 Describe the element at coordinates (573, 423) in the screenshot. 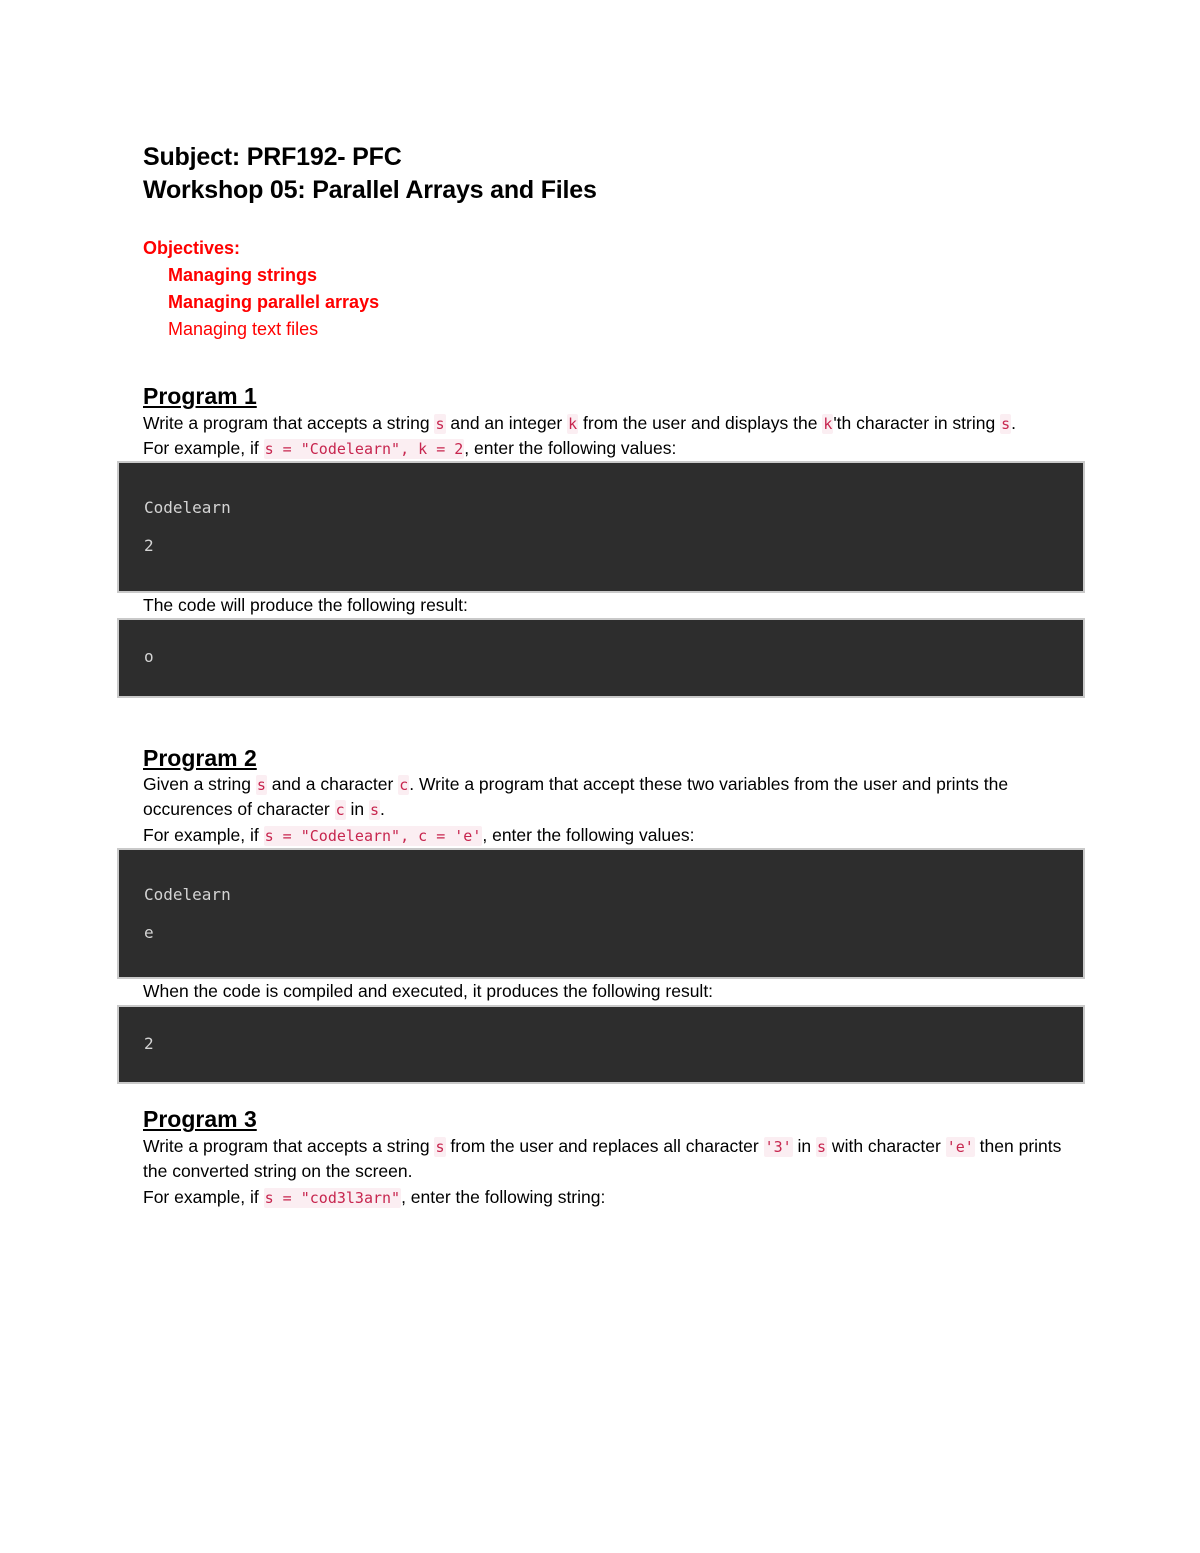

I see `p1-code-k: k` at that location.